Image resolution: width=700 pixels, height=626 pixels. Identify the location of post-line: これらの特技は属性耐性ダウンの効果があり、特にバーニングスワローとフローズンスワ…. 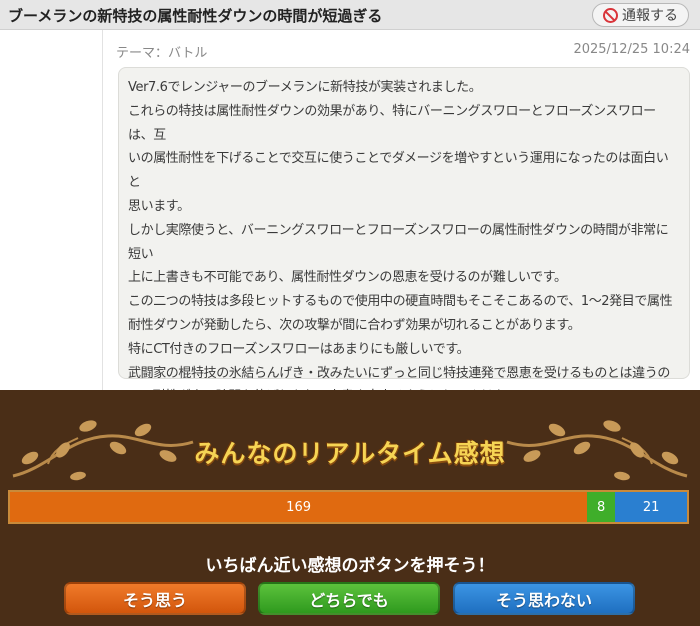
(392, 123).